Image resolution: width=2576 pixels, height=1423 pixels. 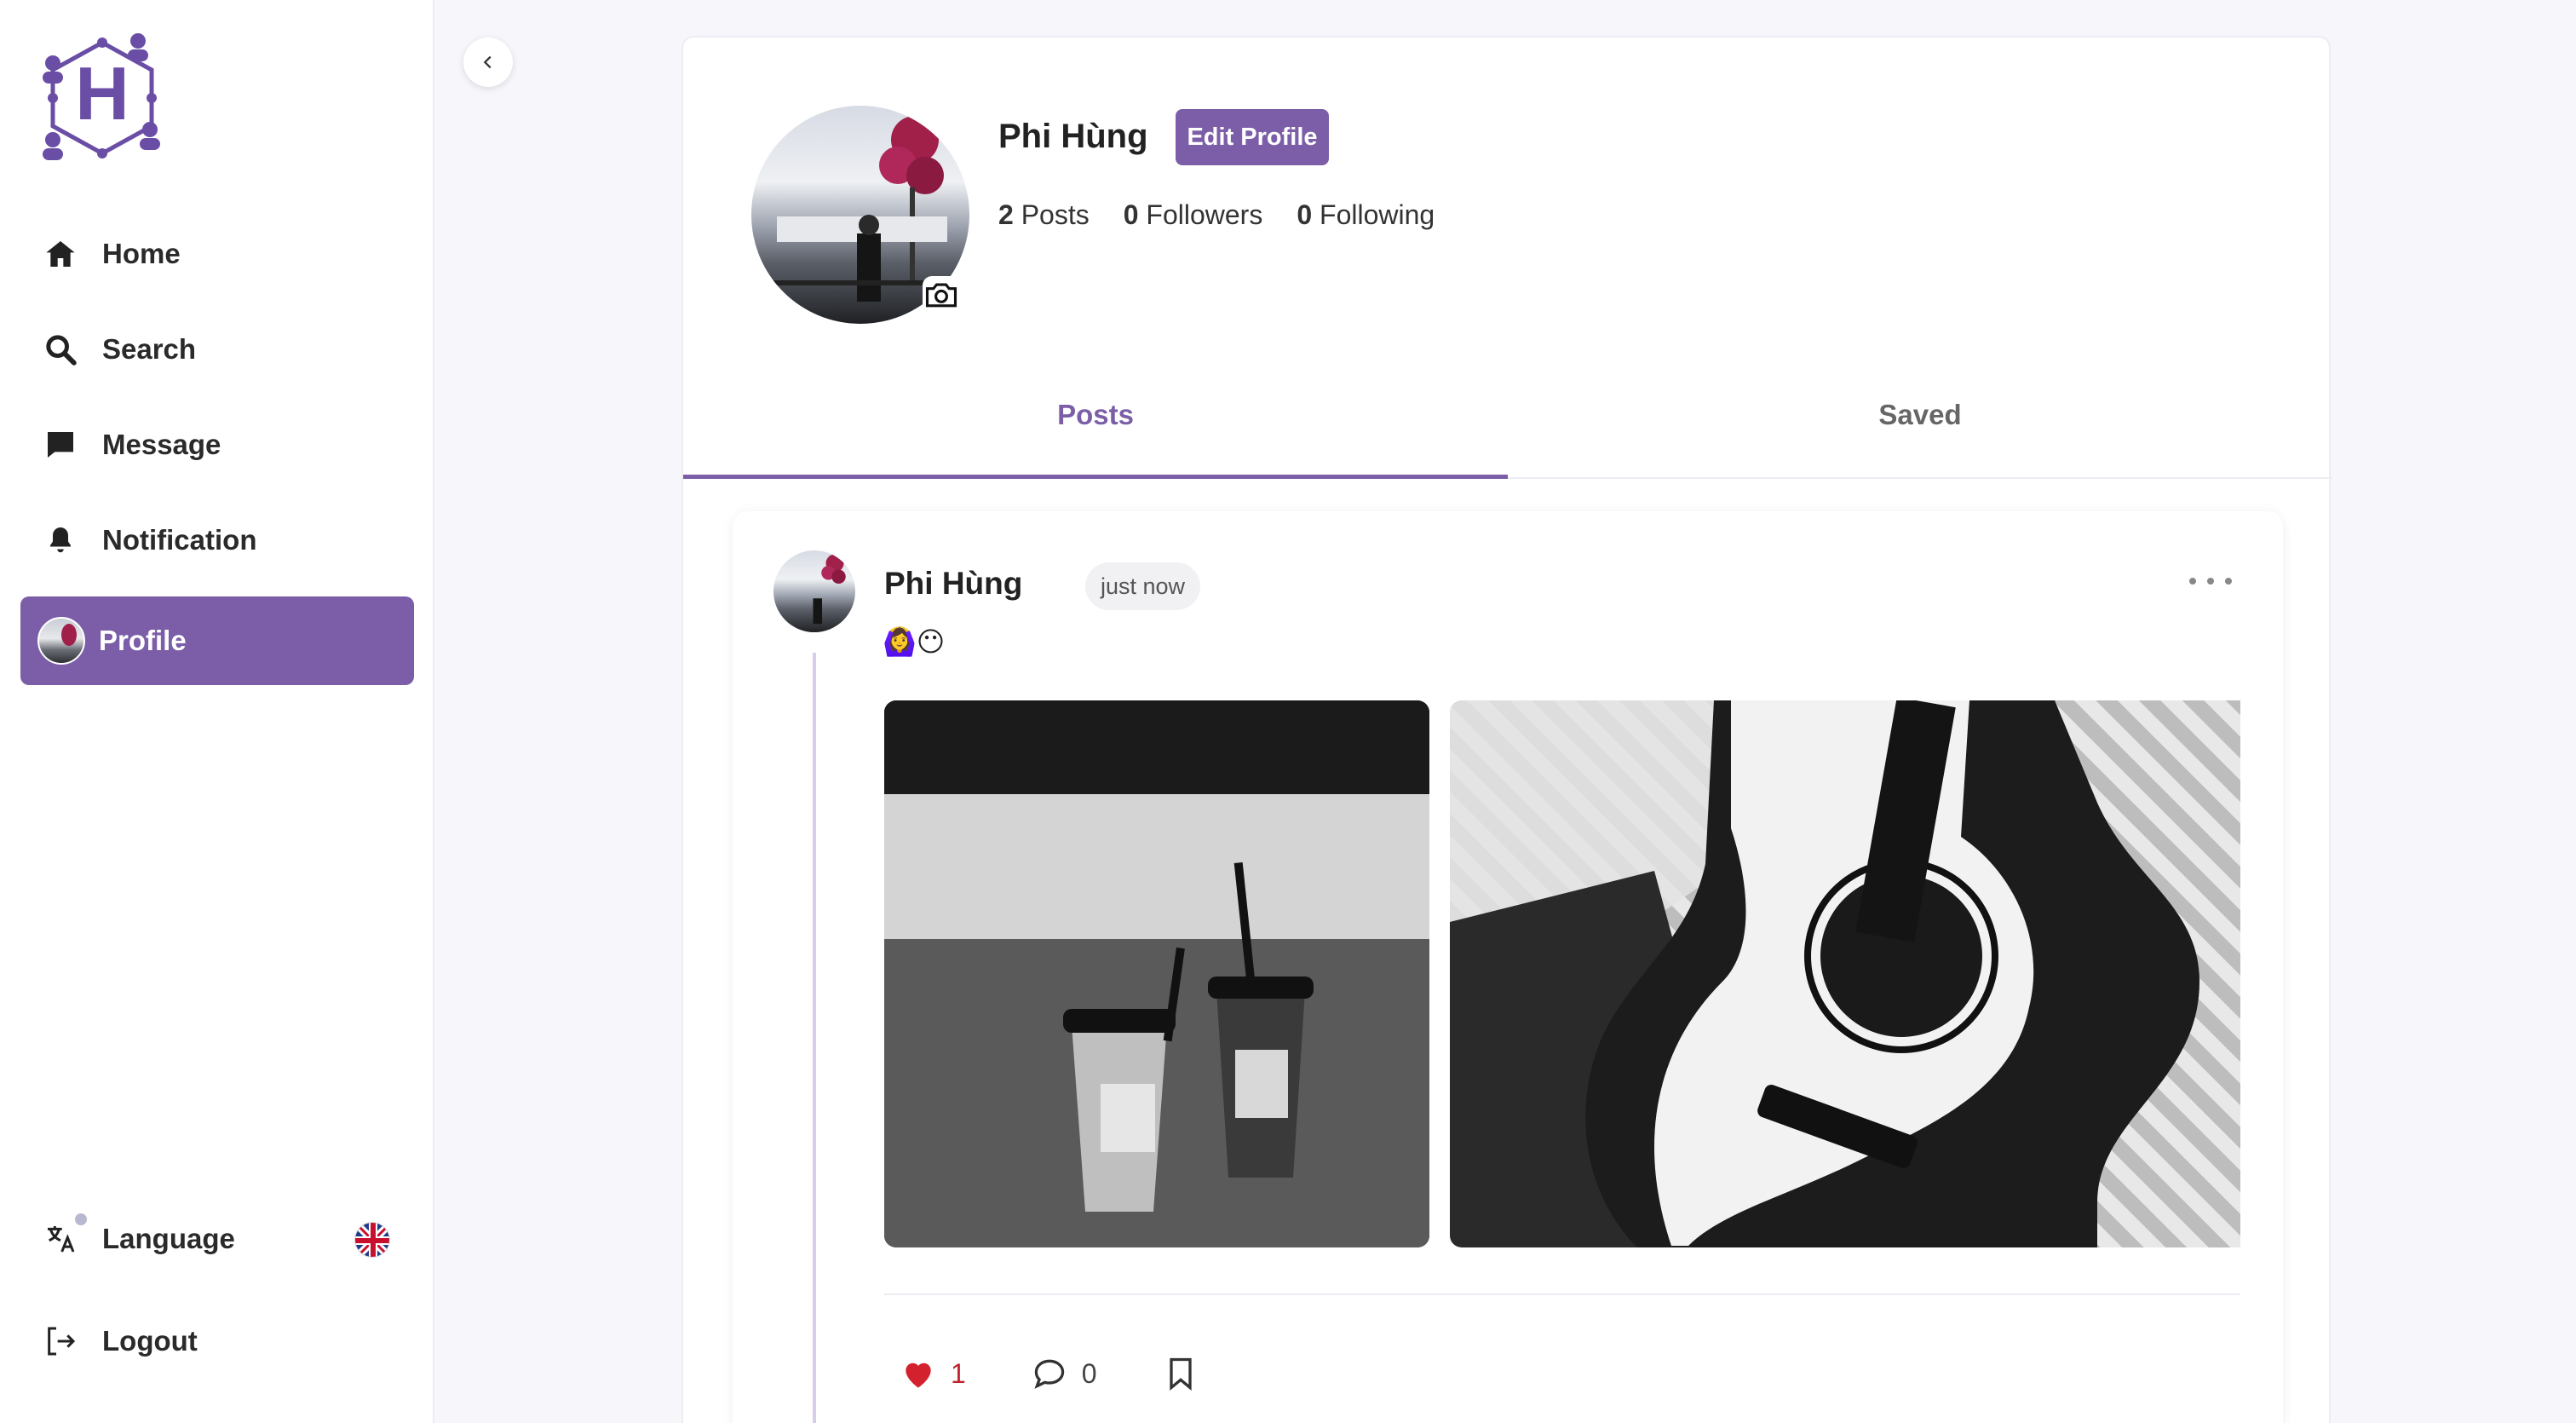 What do you see at coordinates (61, 445) in the screenshot?
I see `message-icon` at bounding box center [61, 445].